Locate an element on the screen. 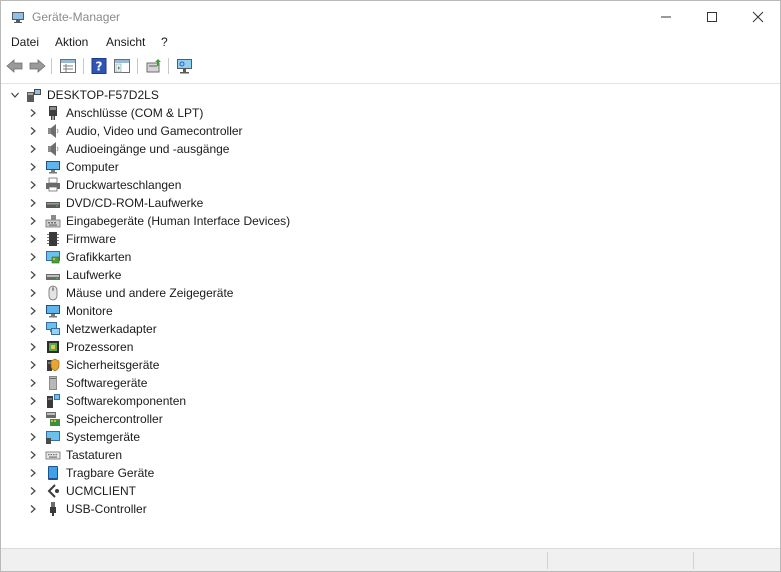 Image resolution: width=781 pixels, height=572 pixels. close-icon is located at coordinates (758, 17).